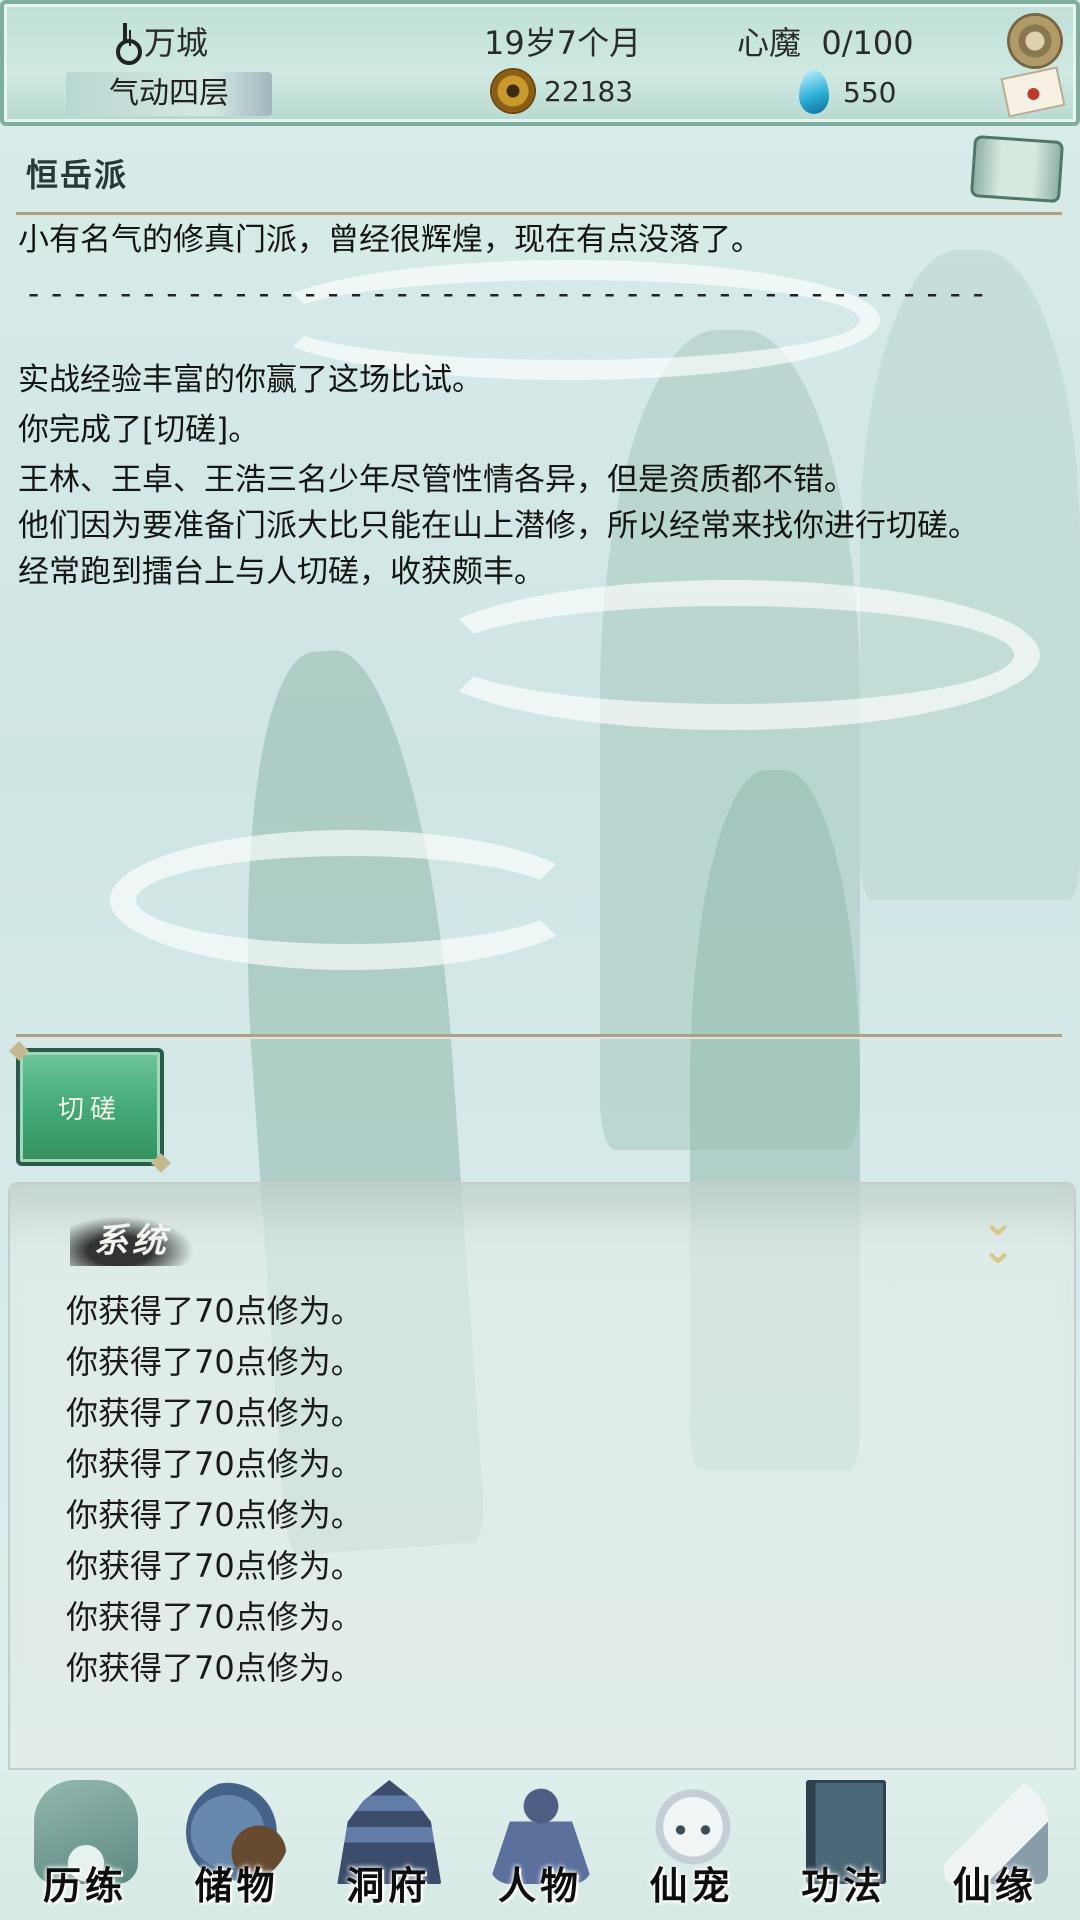 The width and height of the screenshot is (1080, 1920). What do you see at coordinates (1017, 169) in the screenshot?
I see `scroll-map-icon` at bounding box center [1017, 169].